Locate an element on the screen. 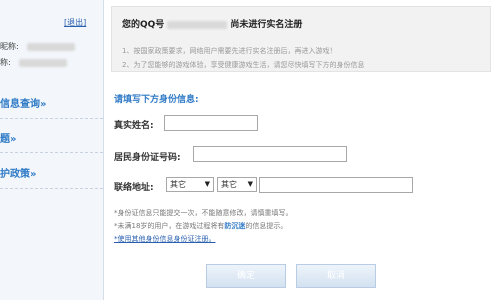 The width and height of the screenshot is (500, 300). city-select: 其它 ▼ is located at coordinates (237, 184).